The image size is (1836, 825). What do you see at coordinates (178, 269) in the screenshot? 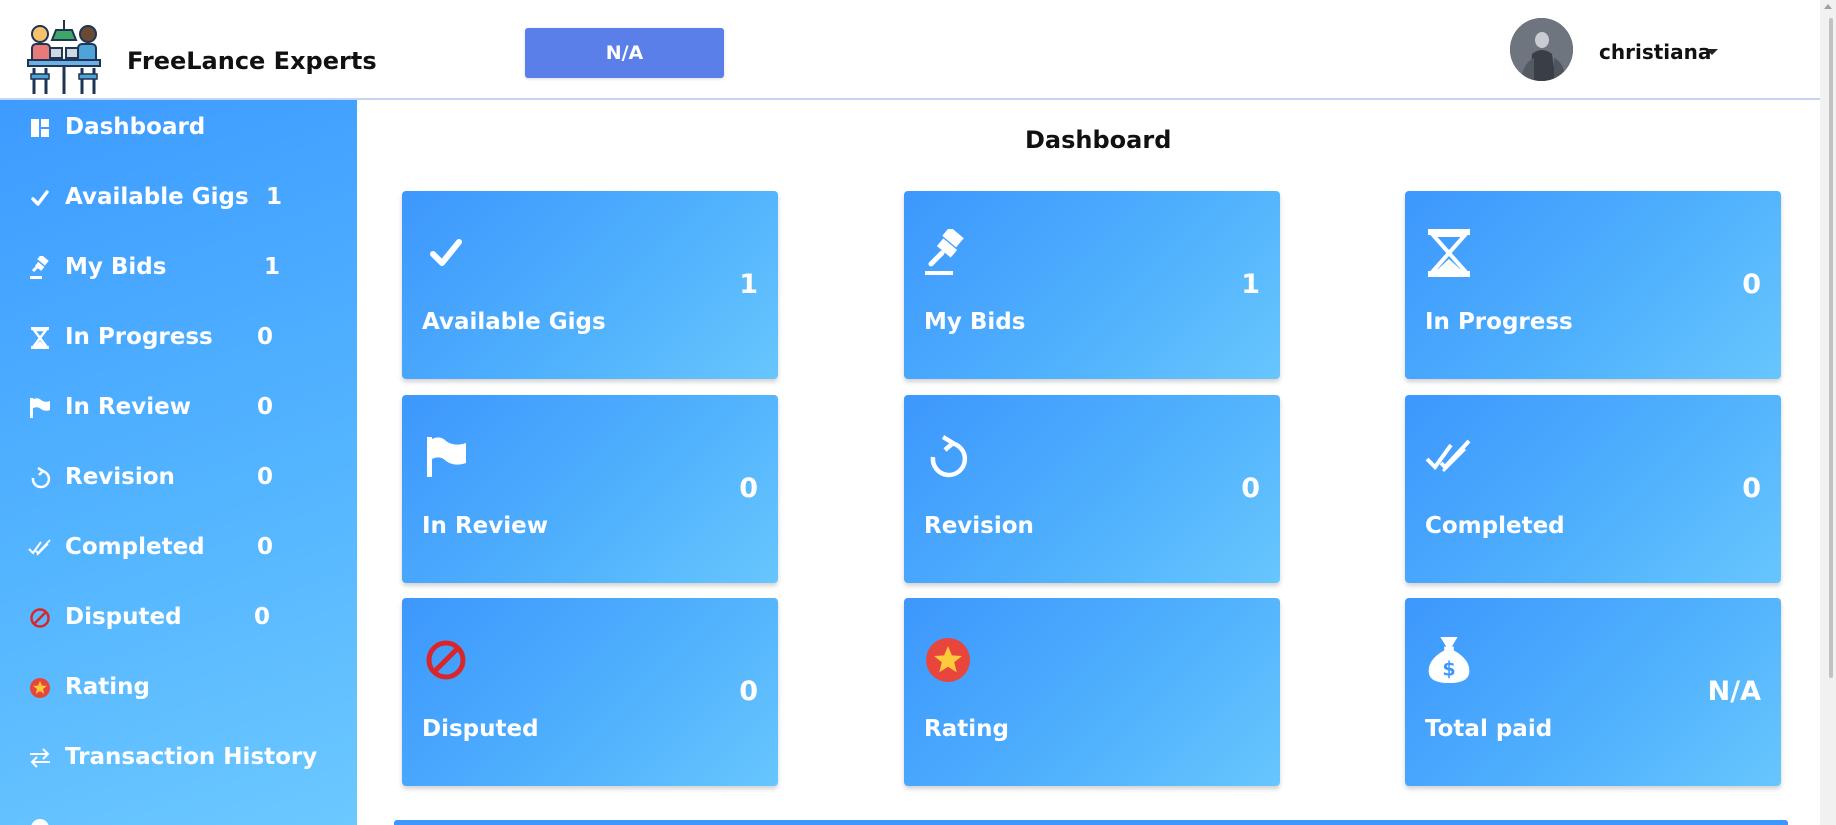
I see `sidebar-item-my-bids: My Bids 1` at bounding box center [178, 269].